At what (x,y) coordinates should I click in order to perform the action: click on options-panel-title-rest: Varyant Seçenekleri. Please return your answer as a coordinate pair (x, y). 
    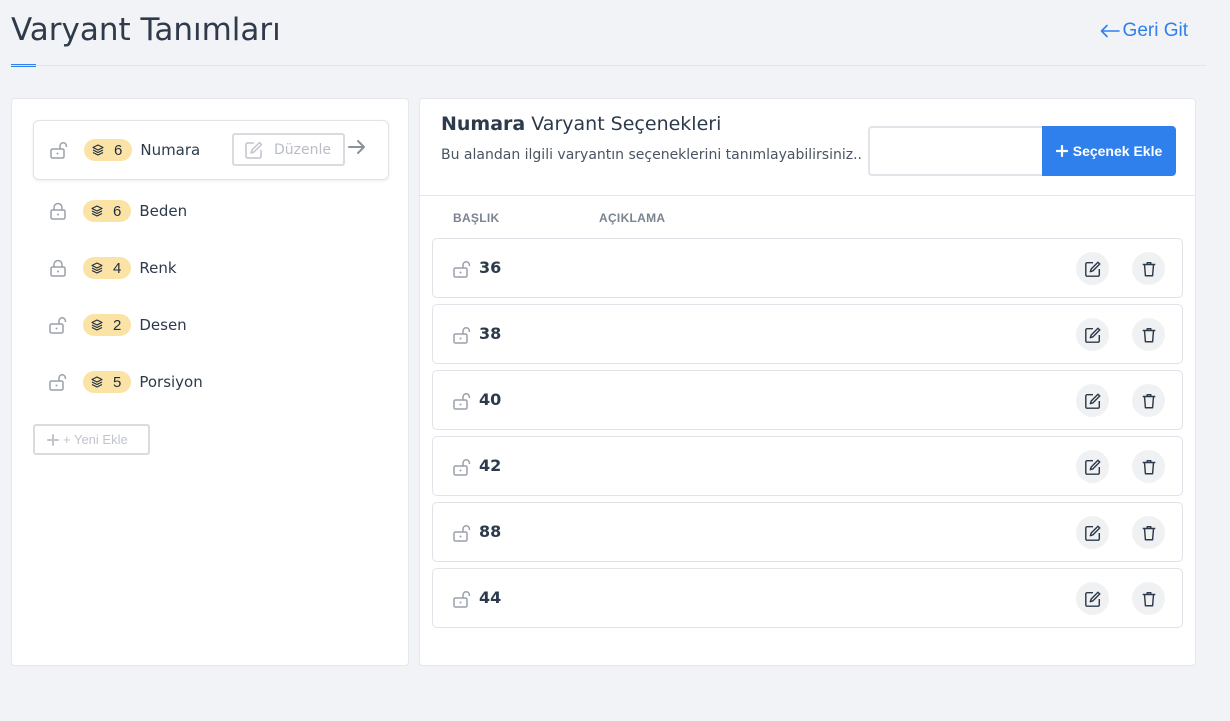
    Looking at the image, I should click on (623, 124).